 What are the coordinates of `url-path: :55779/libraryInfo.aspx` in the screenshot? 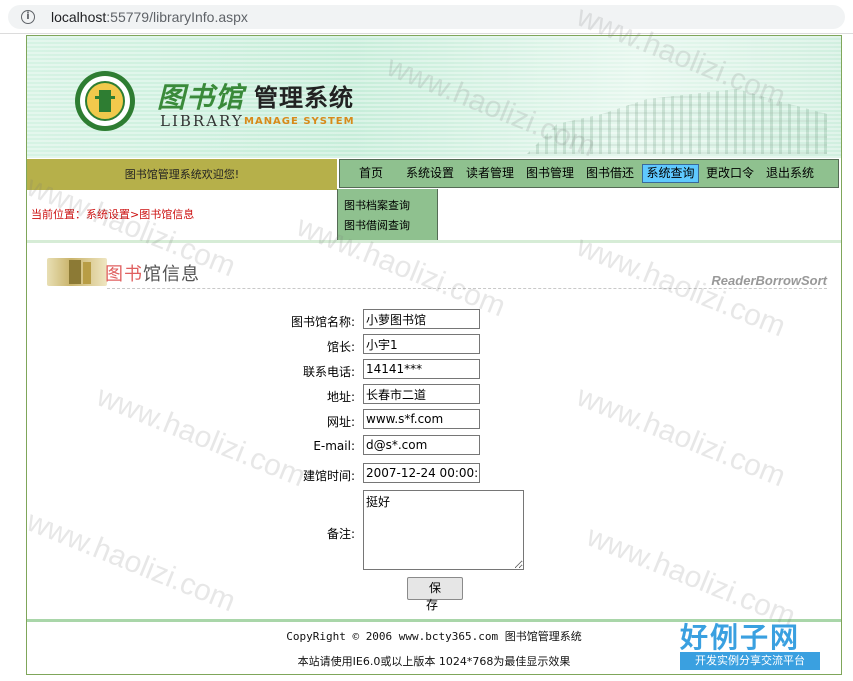 It's located at (177, 17).